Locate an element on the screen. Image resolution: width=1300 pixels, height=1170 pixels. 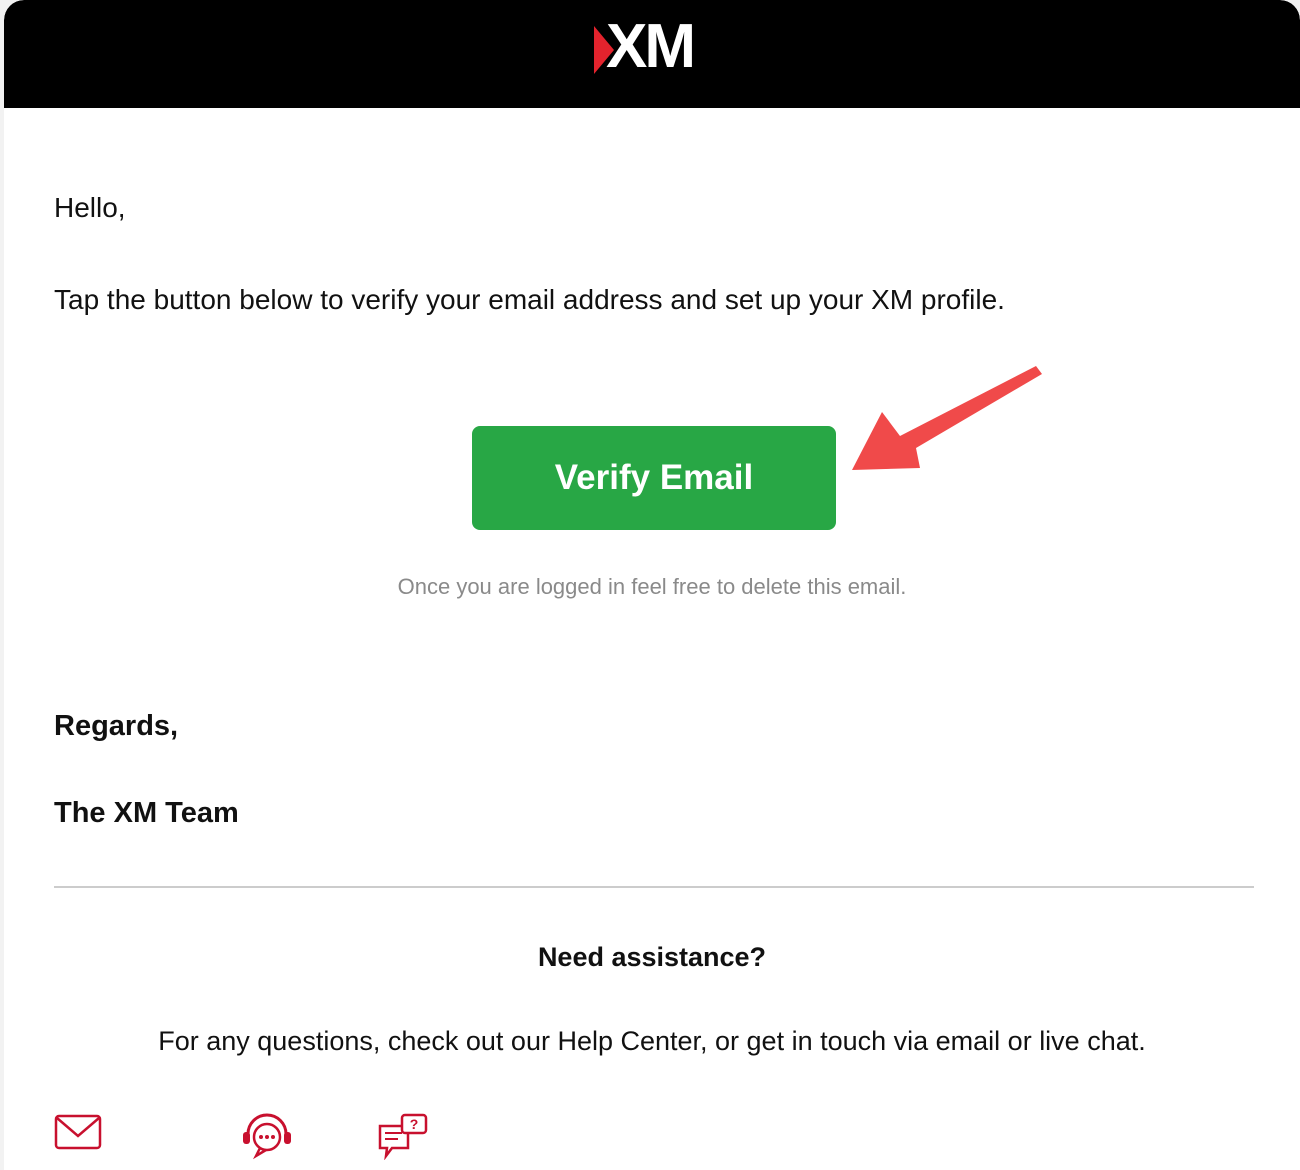
mail-icon is located at coordinates (78, 1132).